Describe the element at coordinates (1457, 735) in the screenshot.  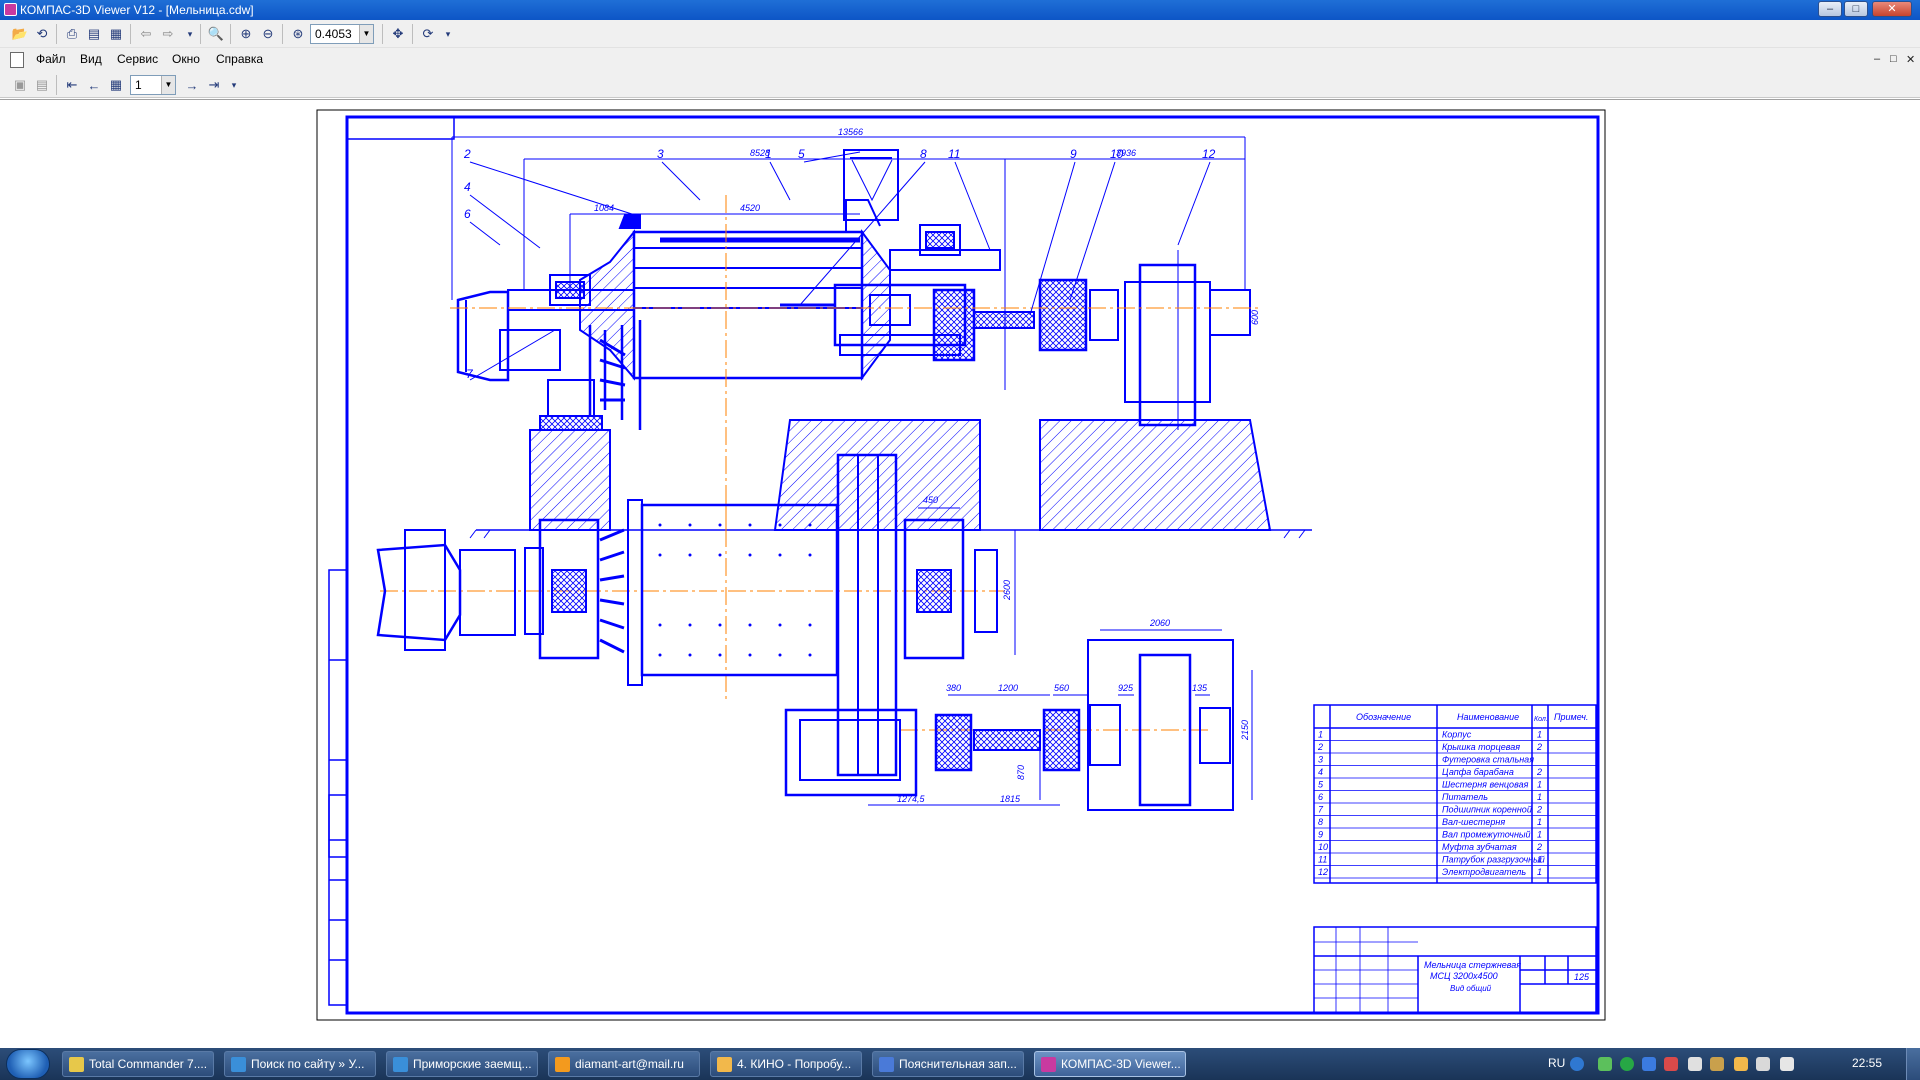
I see `spec-row-name: Корпус` at that location.